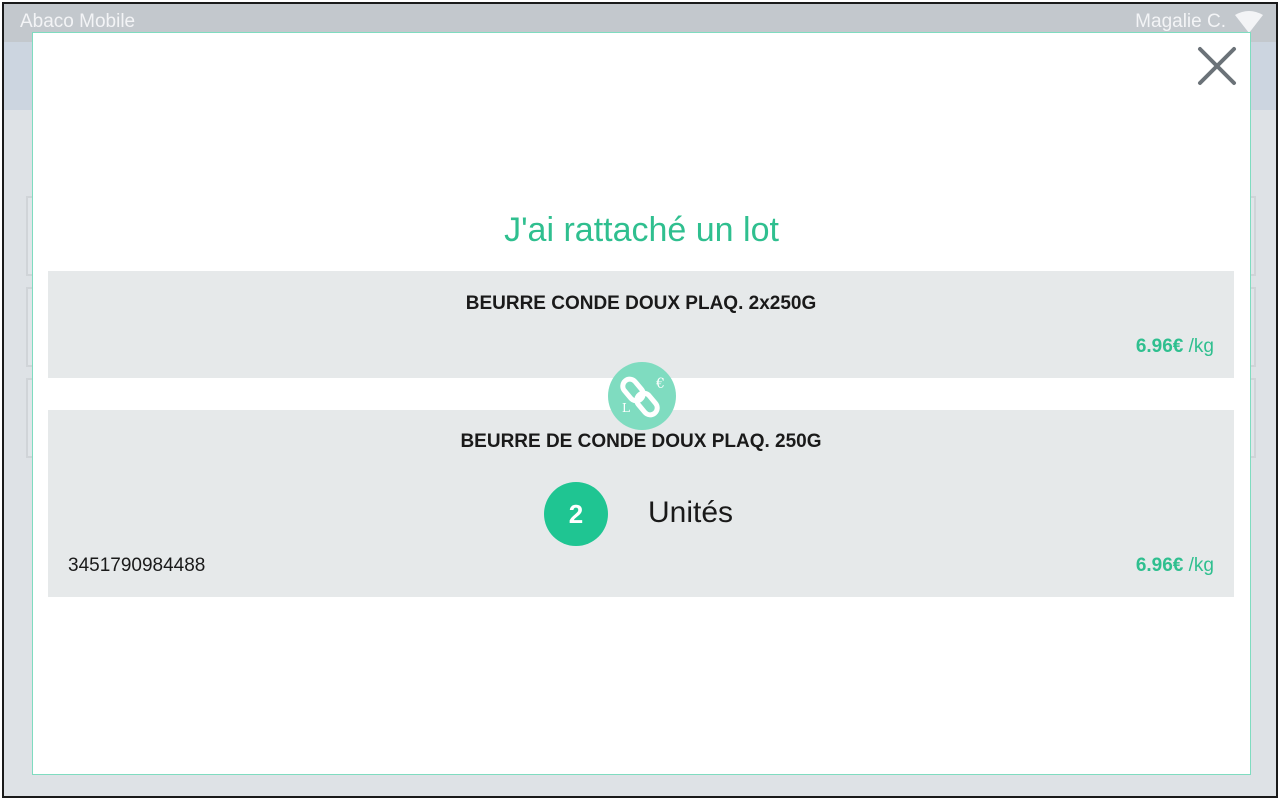 The width and height of the screenshot is (1280, 800). What do you see at coordinates (576, 514) in the screenshot?
I see `quantity-badge: 2` at bounding box center [576, 514].